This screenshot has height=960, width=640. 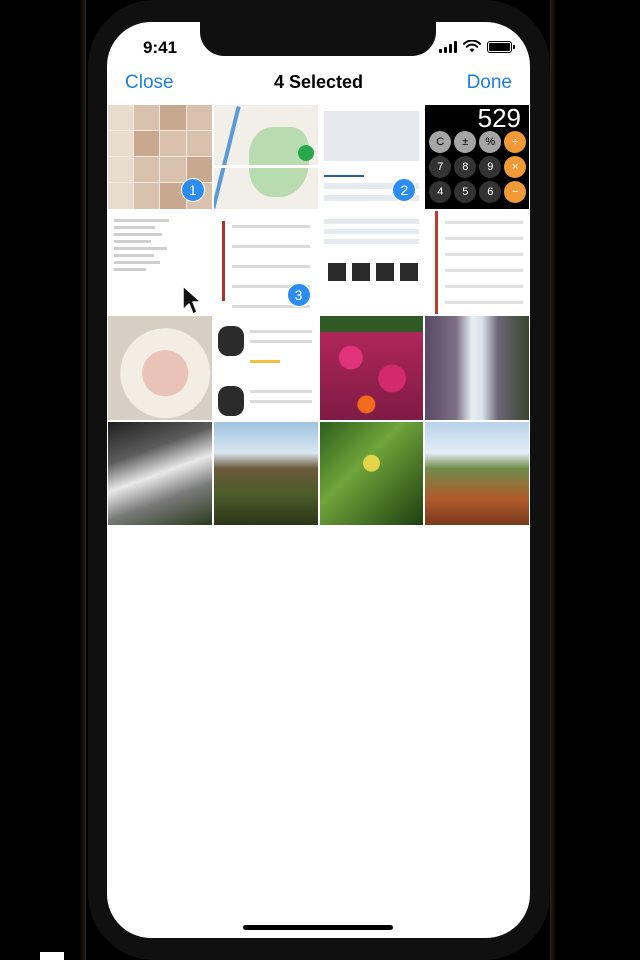 I want to click on status-icons, so click(x=477, y=46).